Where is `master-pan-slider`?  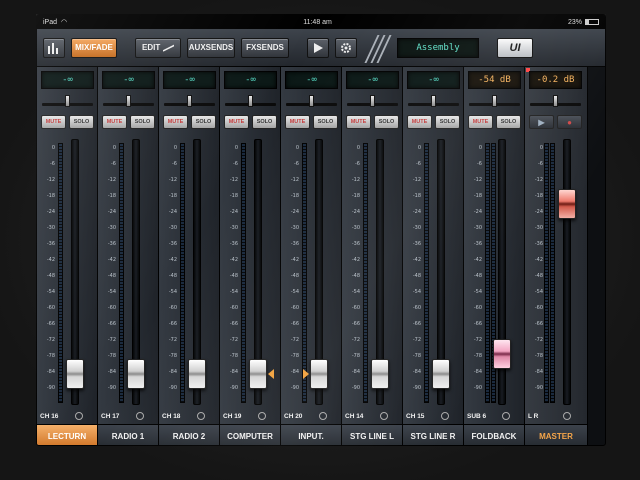 master-pan-slider is located at coordinates (555, 101).